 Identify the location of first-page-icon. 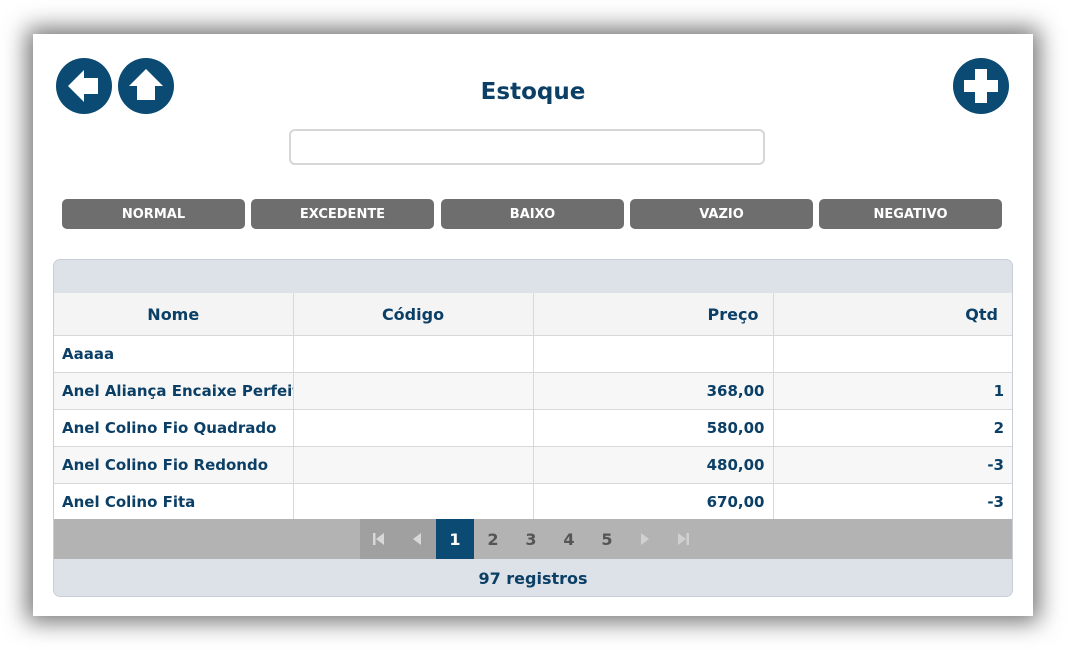
(378, 539).